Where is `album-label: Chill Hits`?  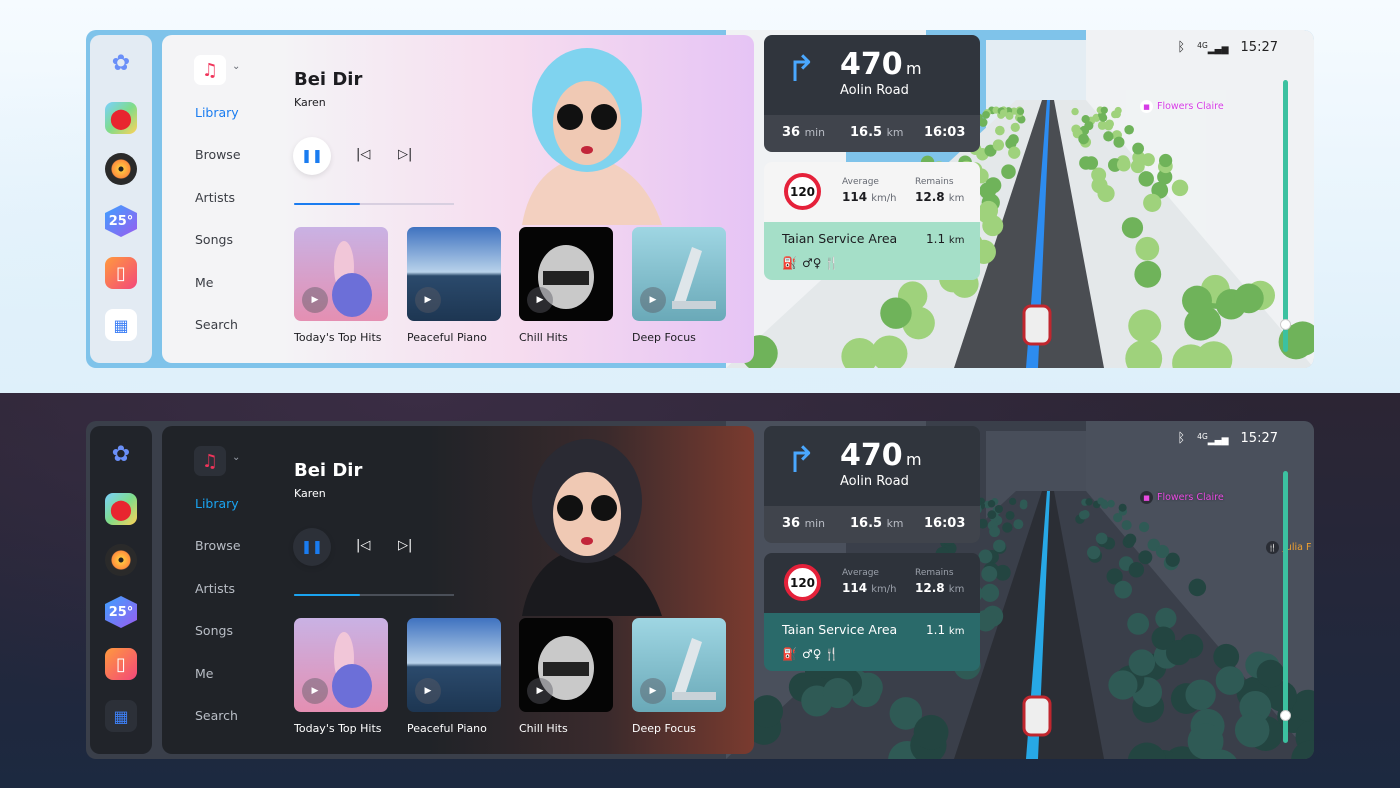
album-label: Chill Hits is located at coordinates (543, 728).